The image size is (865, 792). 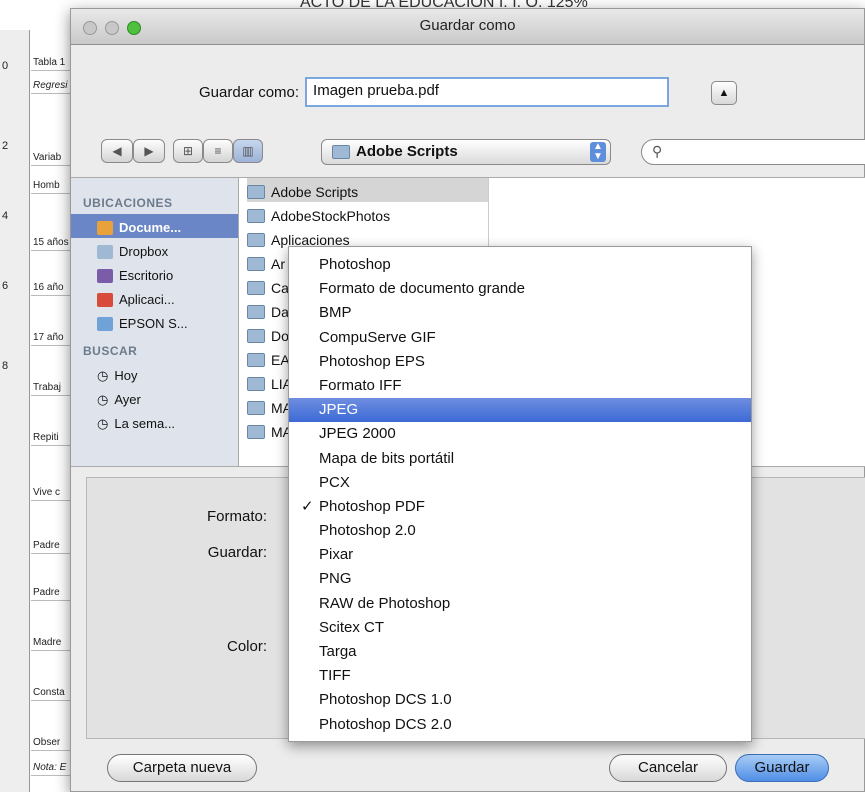 What do you see at coordinates (246, 646) in the screenshot?
I see `color-label: Color:` at bounding box center [246, 646].